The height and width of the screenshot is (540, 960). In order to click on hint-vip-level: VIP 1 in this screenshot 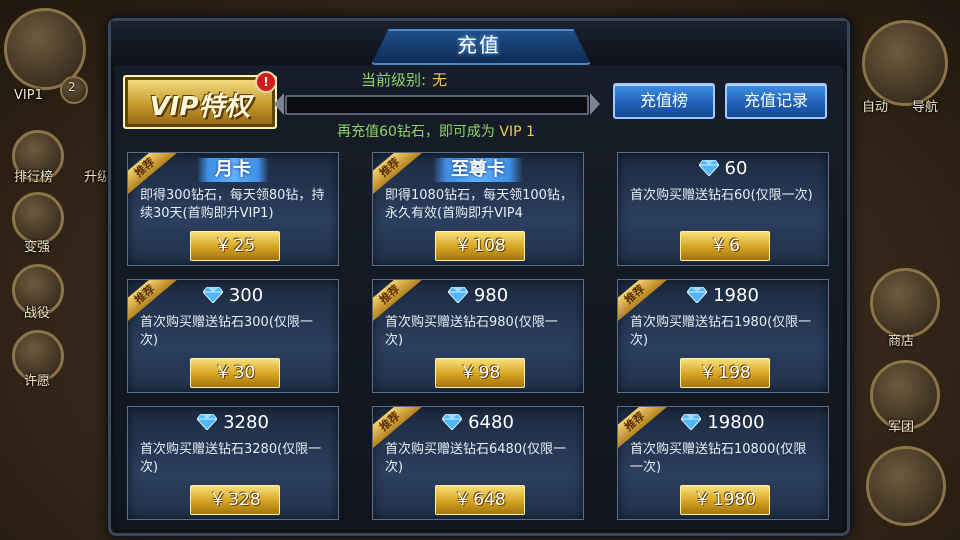, I will do `click(517, 132)`.